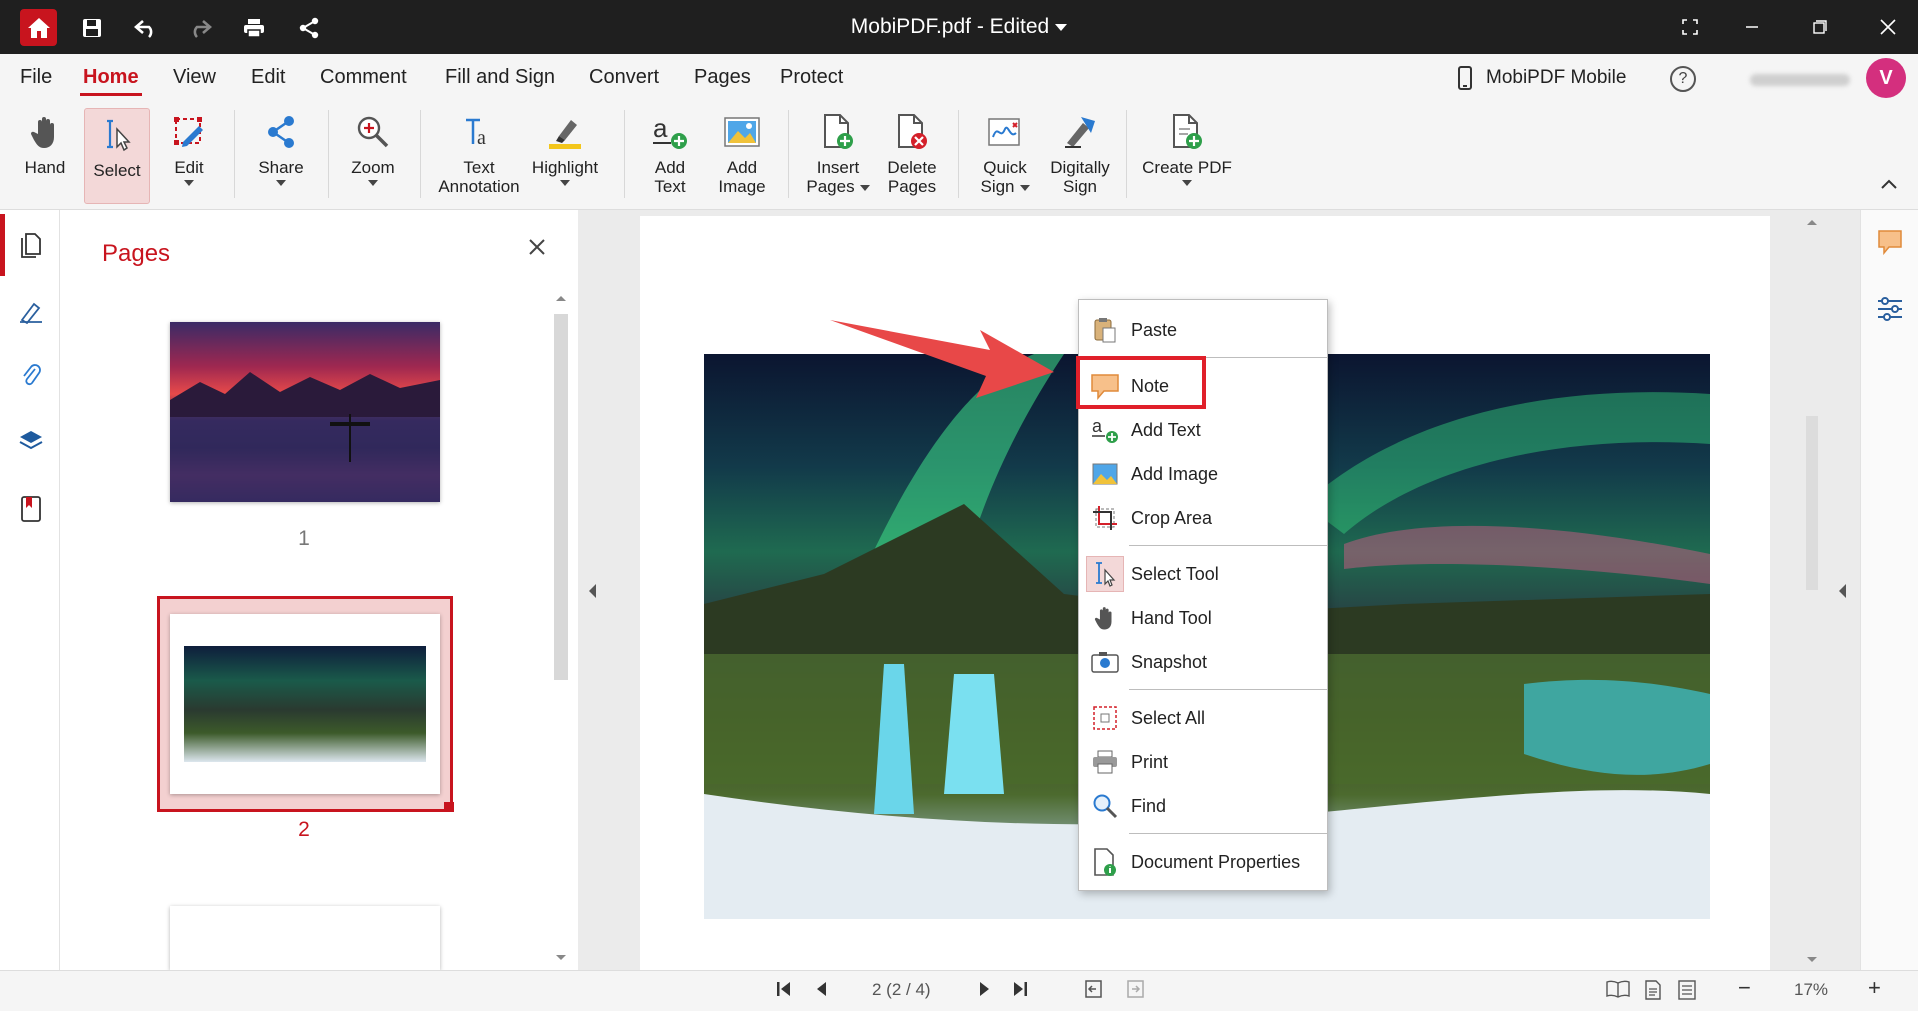  What do you see at coordinates (1690, 27) in the screenshot?
I see `fullscreen-button` at bounding box center [1690, 27].